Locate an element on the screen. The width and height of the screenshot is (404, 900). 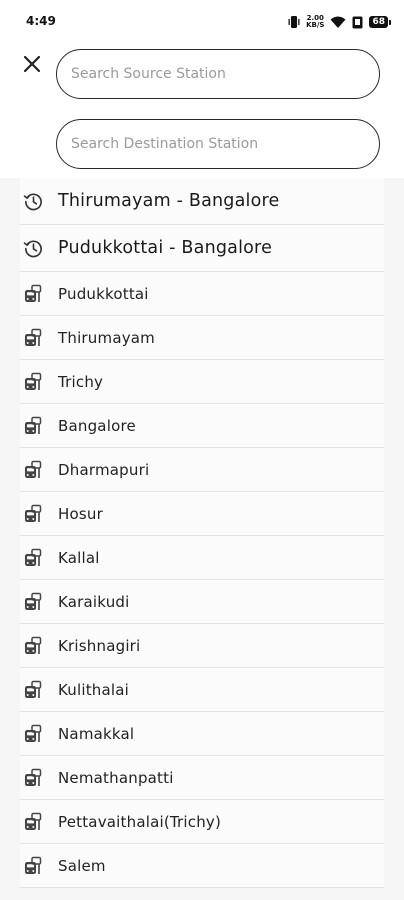
station-label: Pettavaithalai(Trichy) is located at coordinates (140, 821).